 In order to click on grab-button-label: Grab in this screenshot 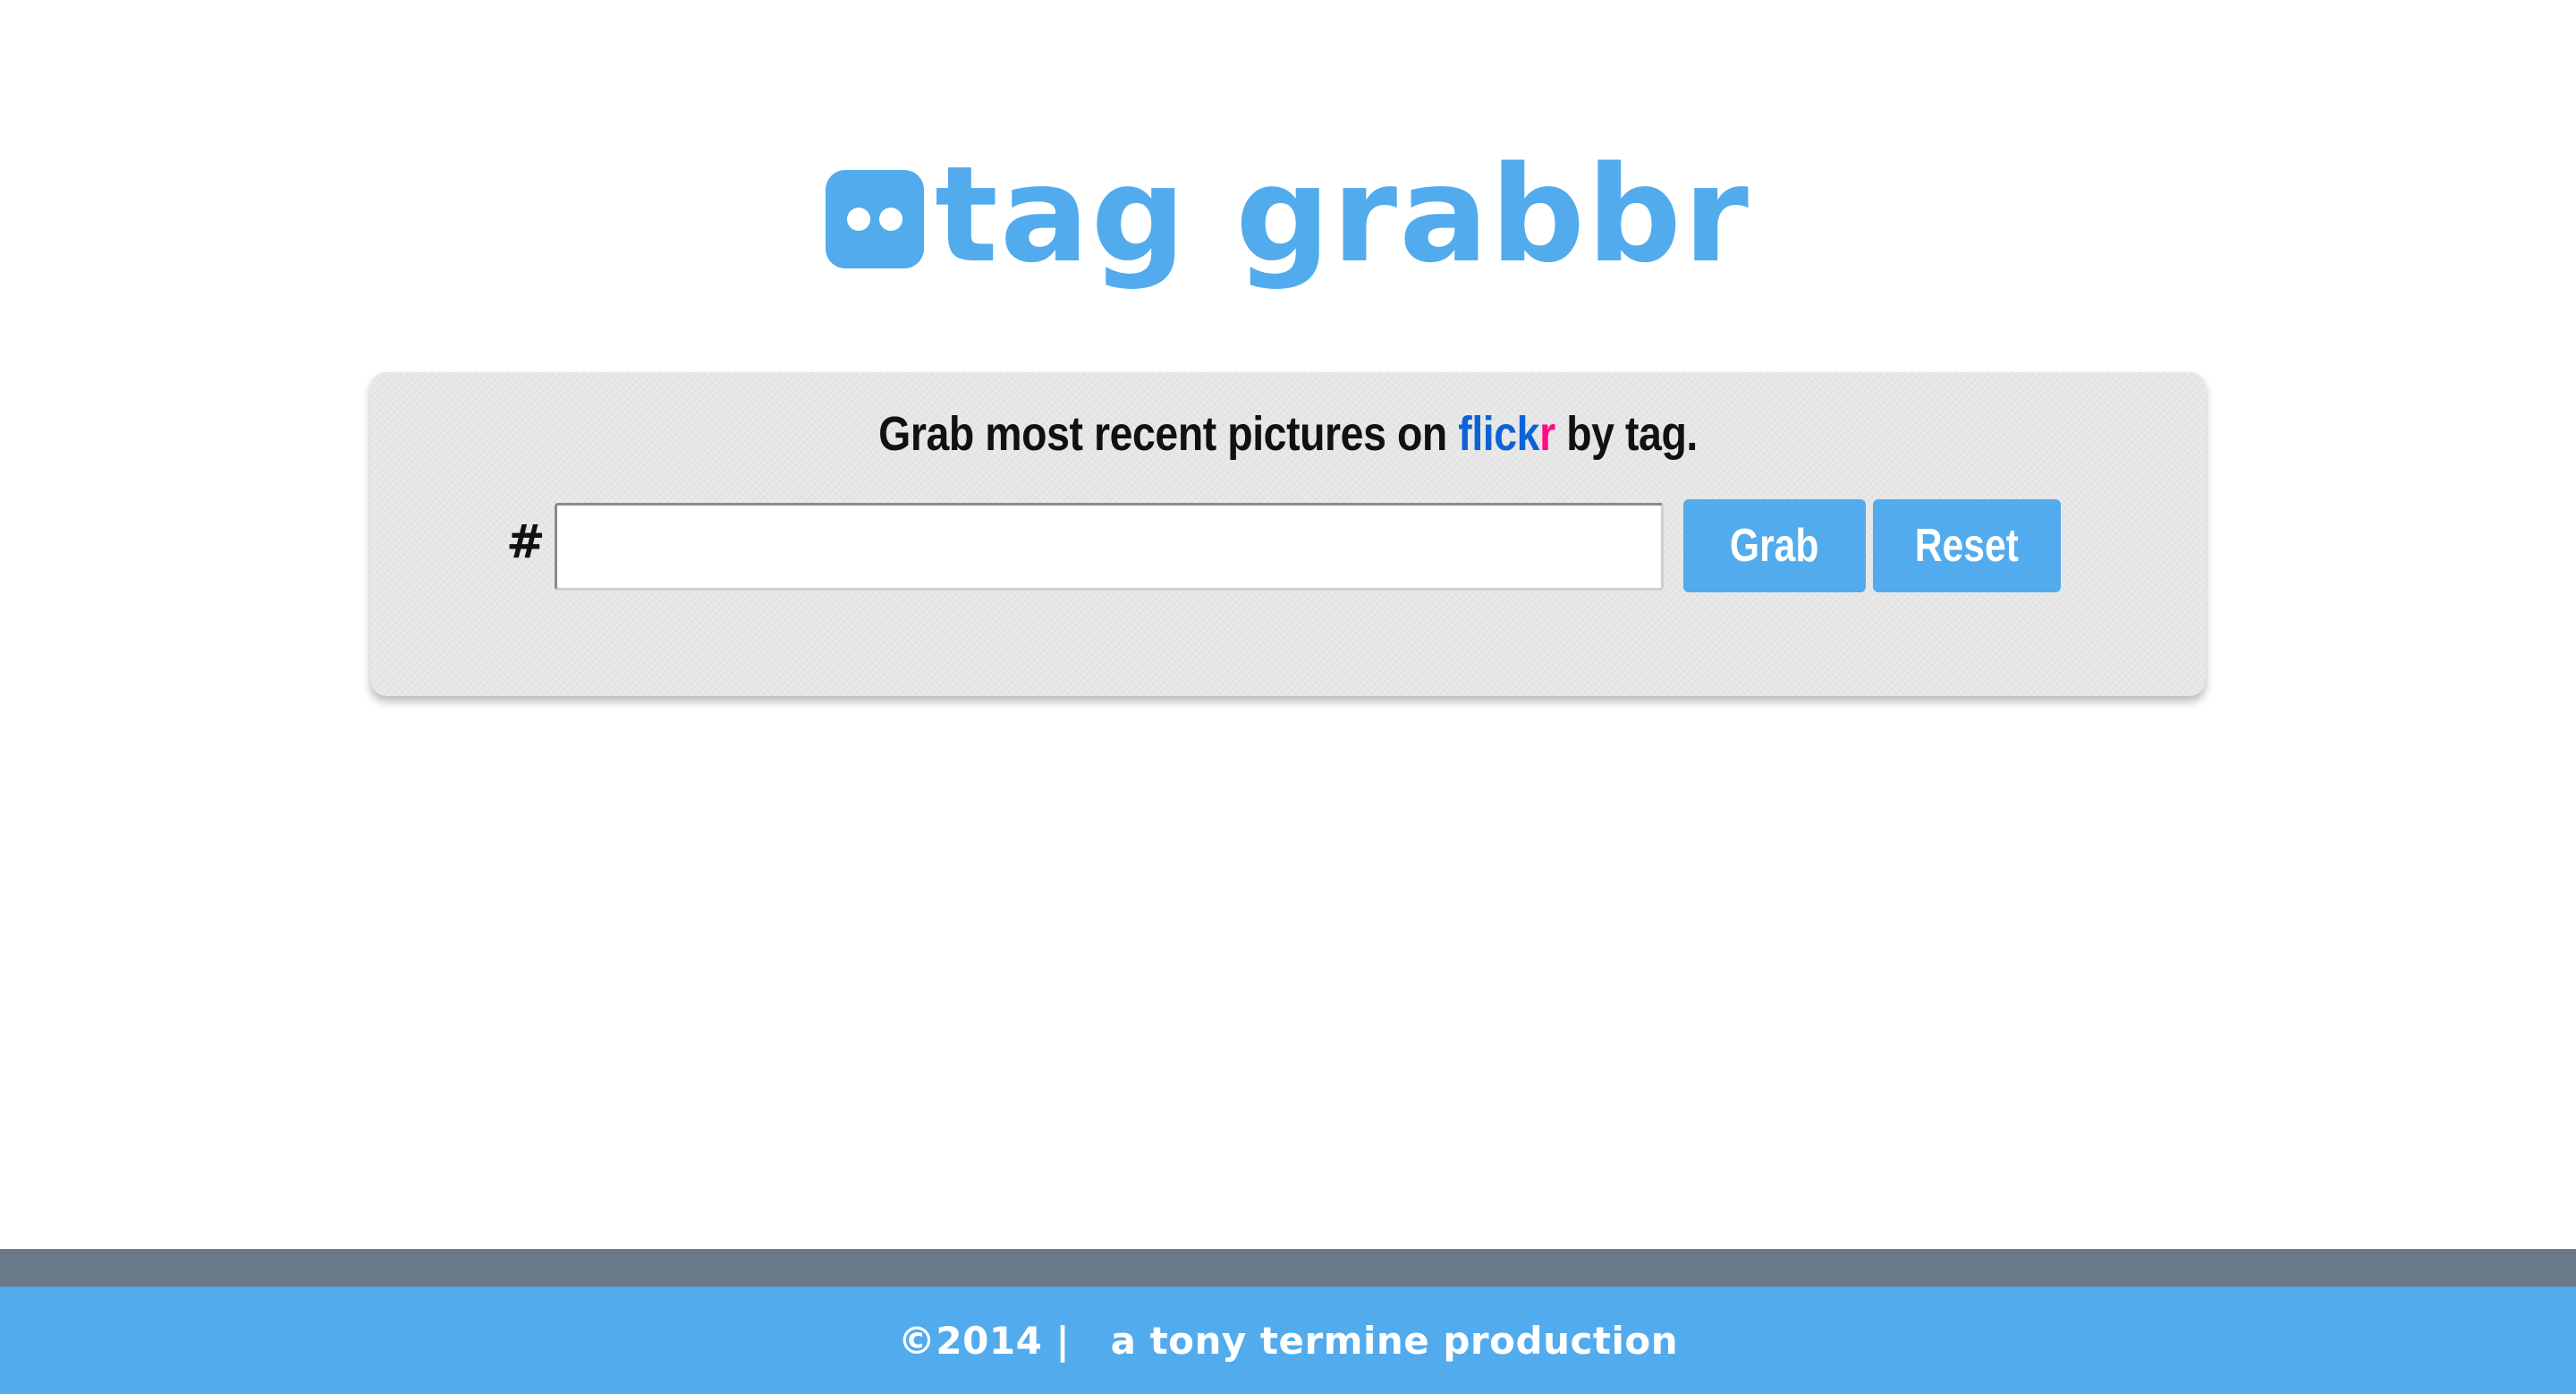, I will do `click(1774, 546)`.